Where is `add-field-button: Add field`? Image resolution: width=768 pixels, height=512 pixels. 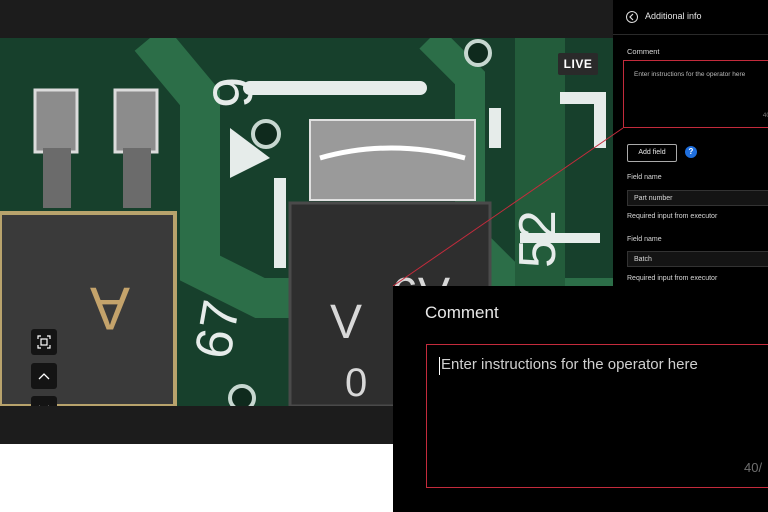
add-field-button: Add field is located at coordinates (652, 153).